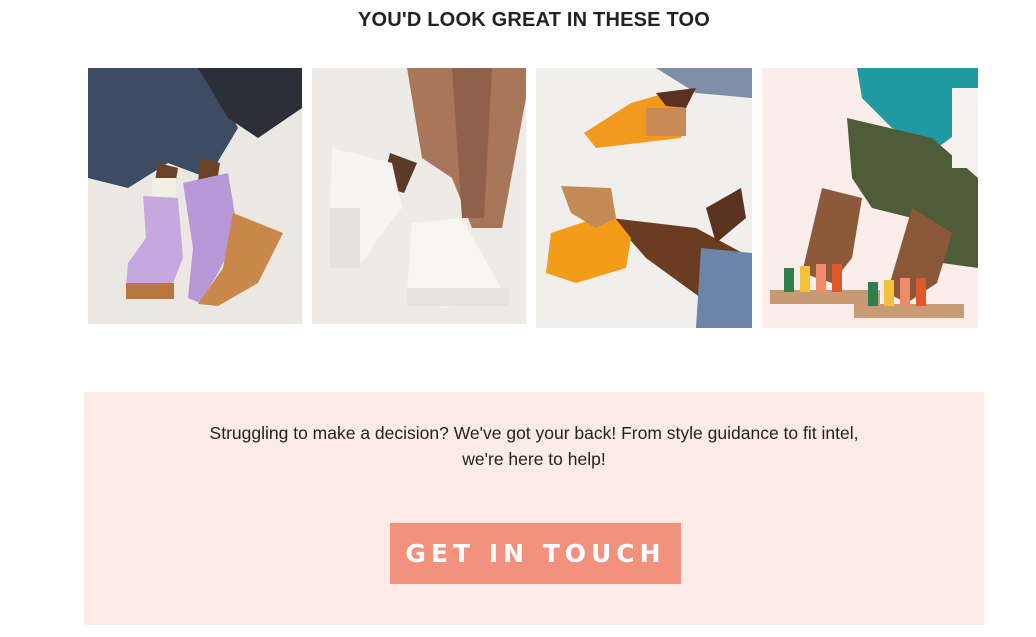  Describe the element at coordinates (535, 553) in the screenshot. I see `get-in-touch-button: GET IN TOUCH` at that location.